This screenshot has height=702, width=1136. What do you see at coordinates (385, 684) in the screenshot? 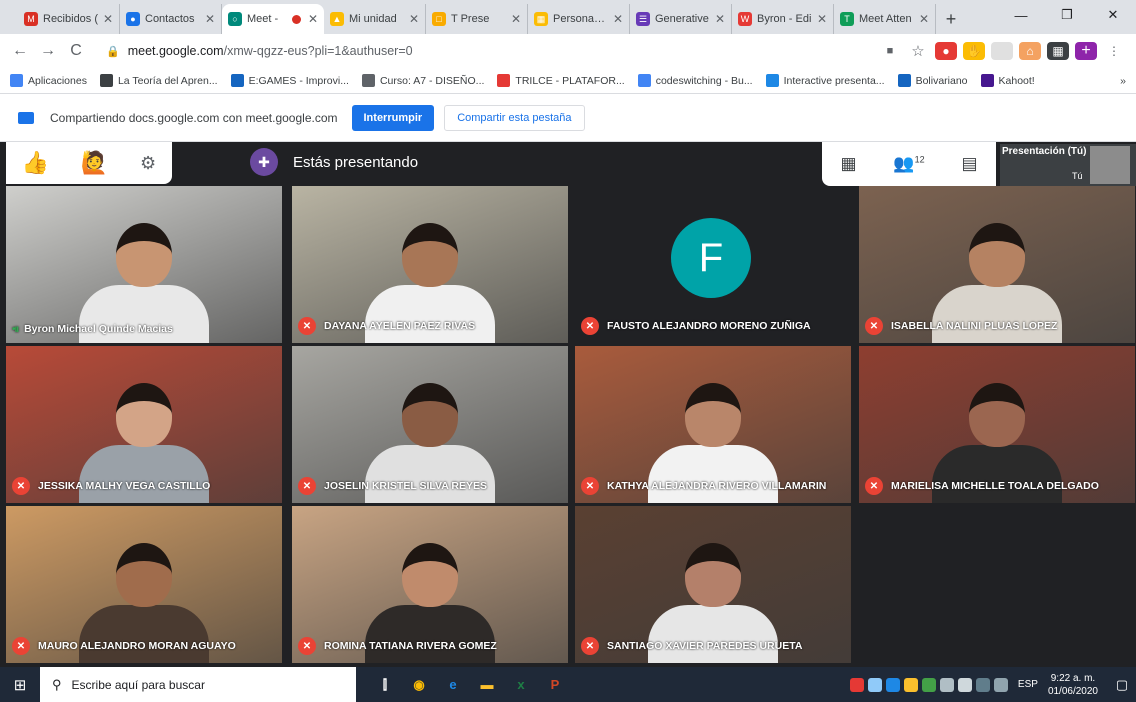
I see `taskbar-app-icon: ⫿` at bounding box center [385, 684].